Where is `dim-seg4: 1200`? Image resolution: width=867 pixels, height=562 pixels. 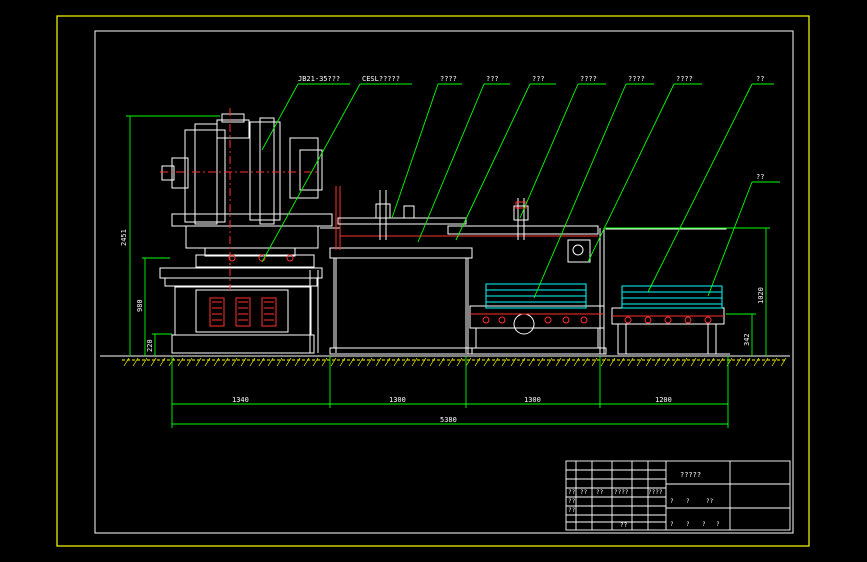 dim-seg4: 1200 is located at coordinates (663, 400).